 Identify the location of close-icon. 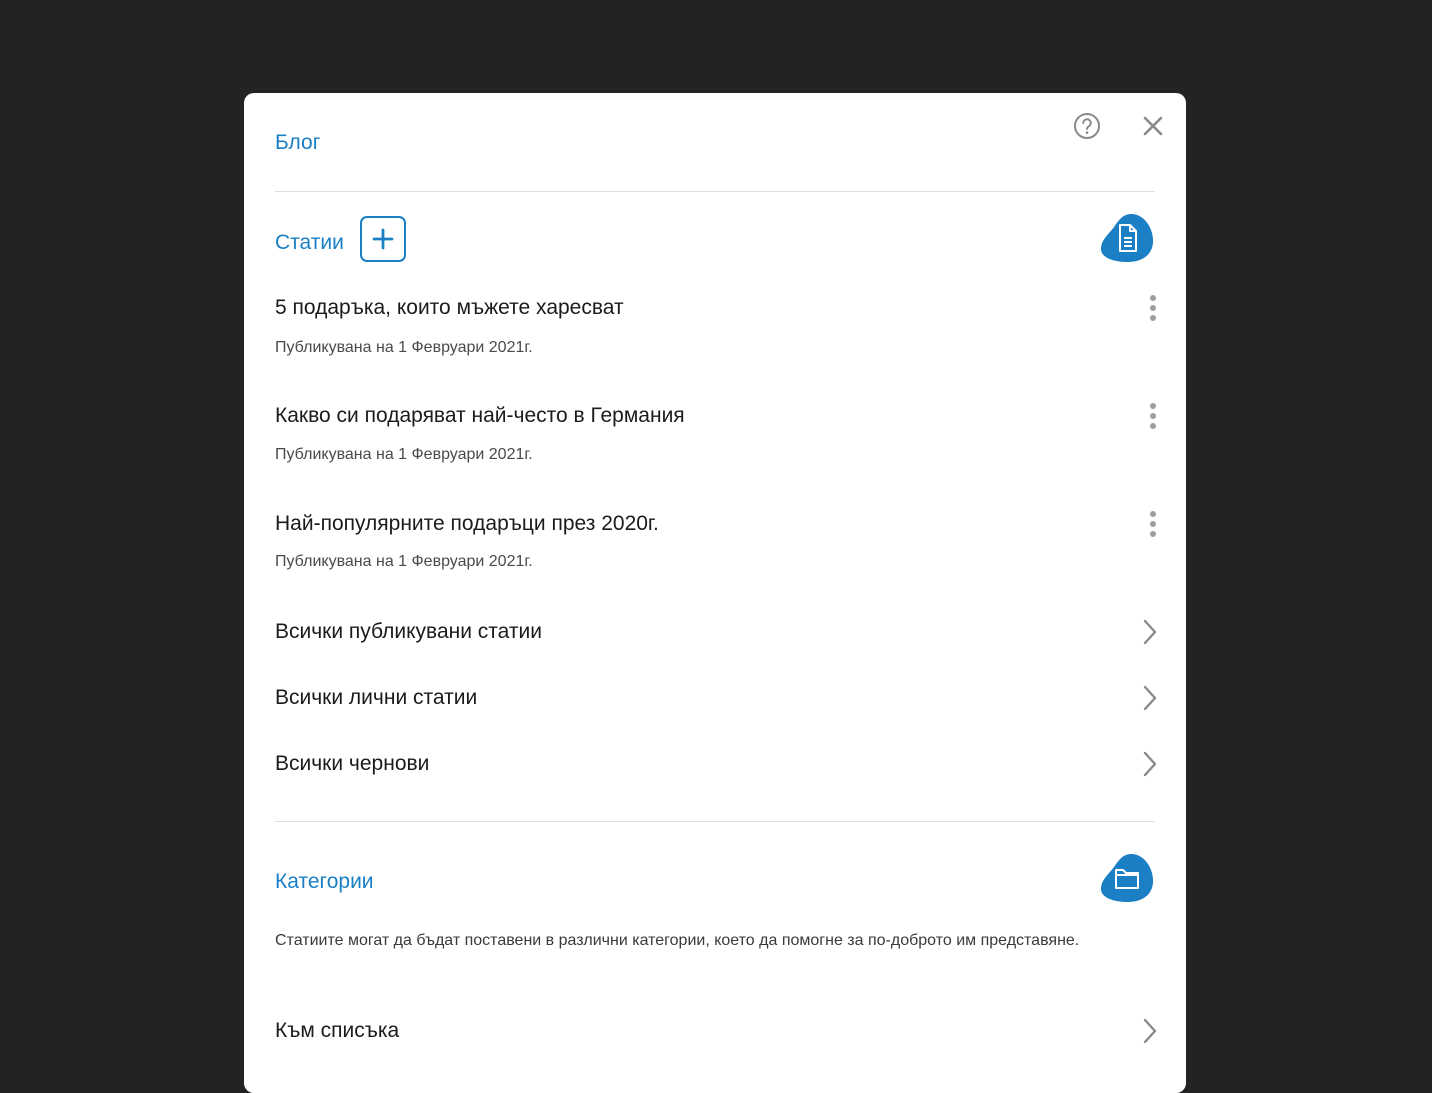
(1153, 126).